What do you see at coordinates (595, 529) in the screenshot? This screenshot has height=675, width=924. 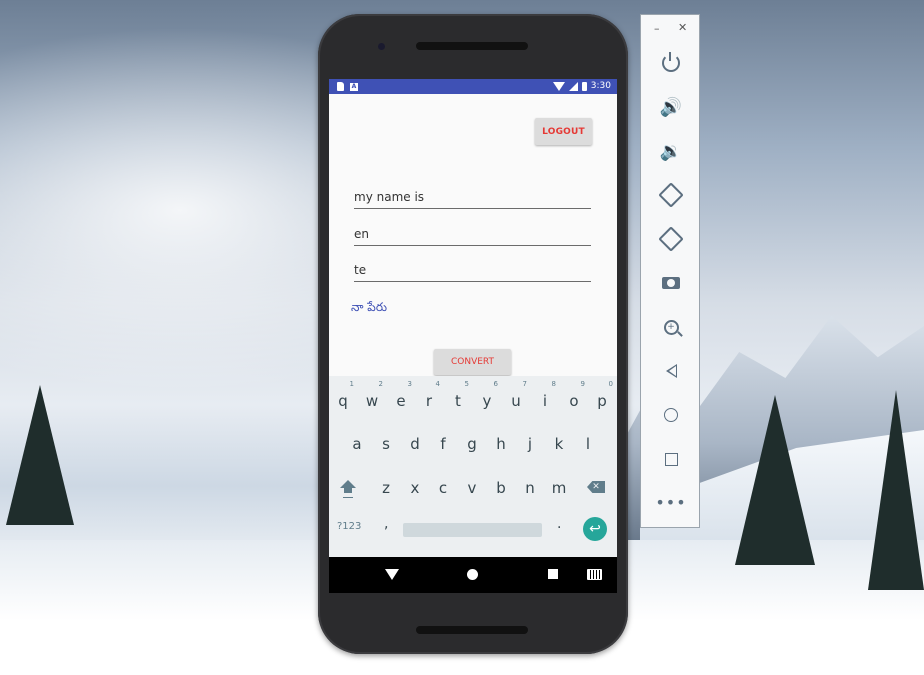 I see `enter-icon: ↩` at bounding box center [595, 529].